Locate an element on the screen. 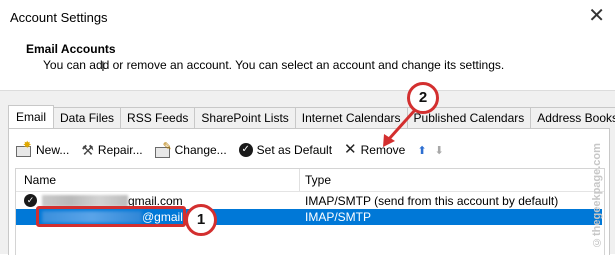  annotation-arrow is located at coordinates (400, 127).